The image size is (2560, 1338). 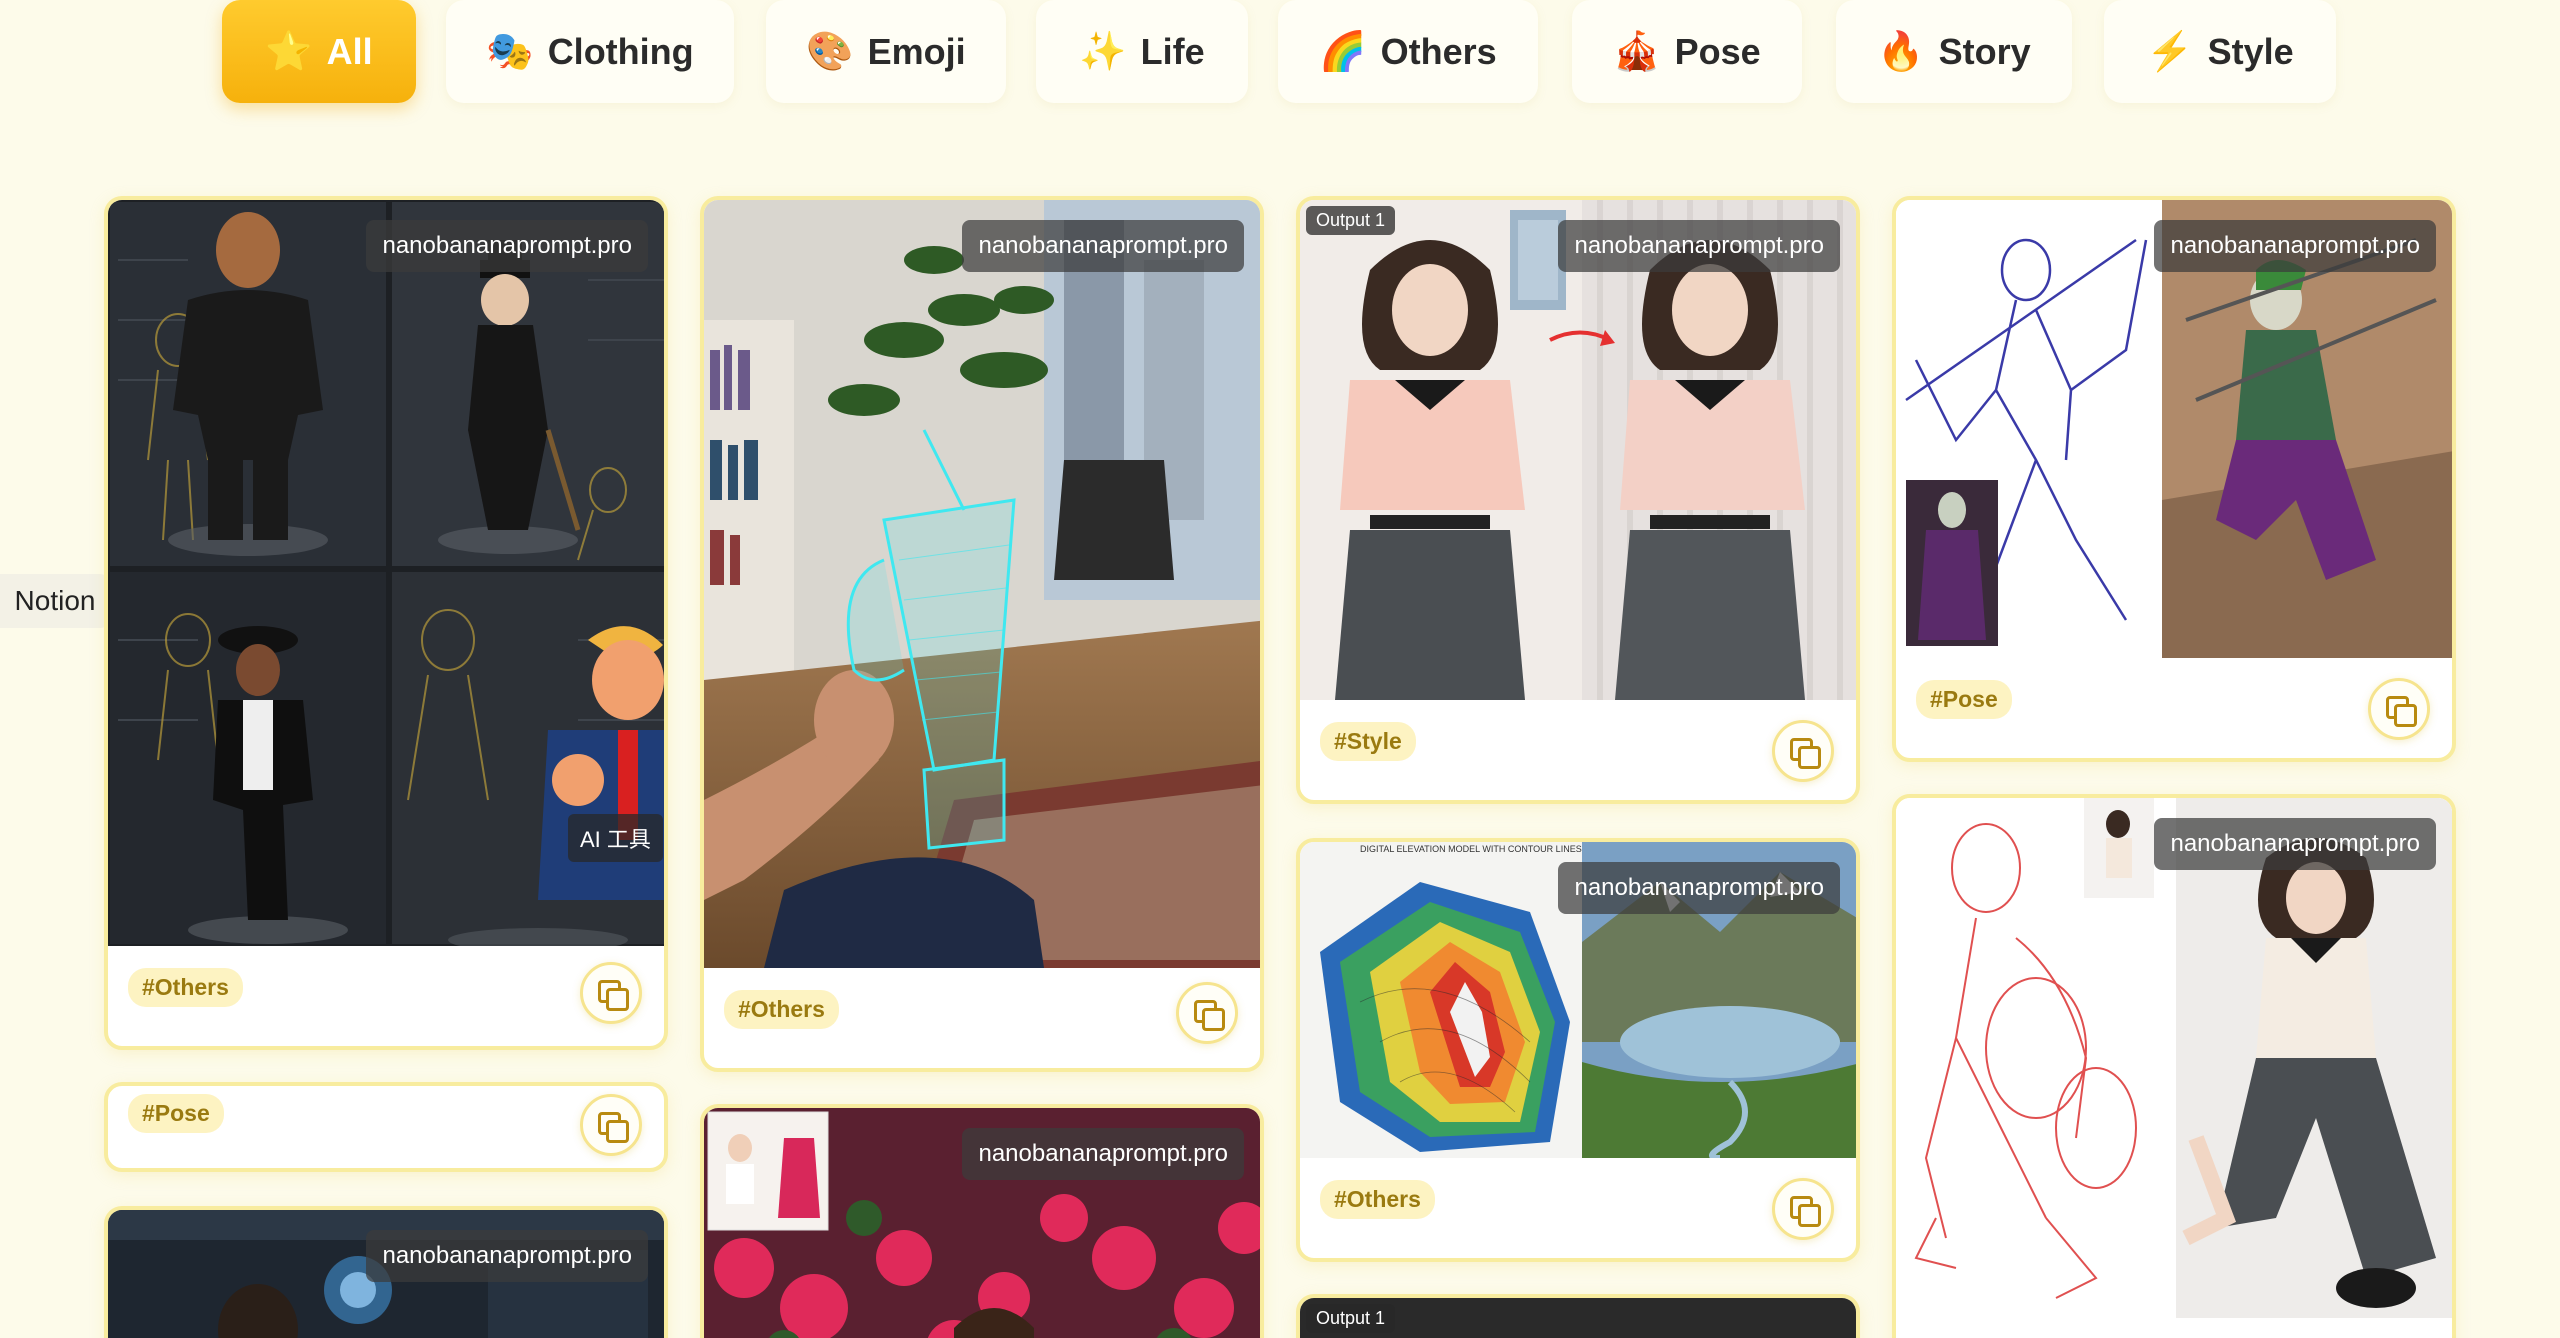 I want to click on notion-tab-label: Notion, so click(x=55, y=600).